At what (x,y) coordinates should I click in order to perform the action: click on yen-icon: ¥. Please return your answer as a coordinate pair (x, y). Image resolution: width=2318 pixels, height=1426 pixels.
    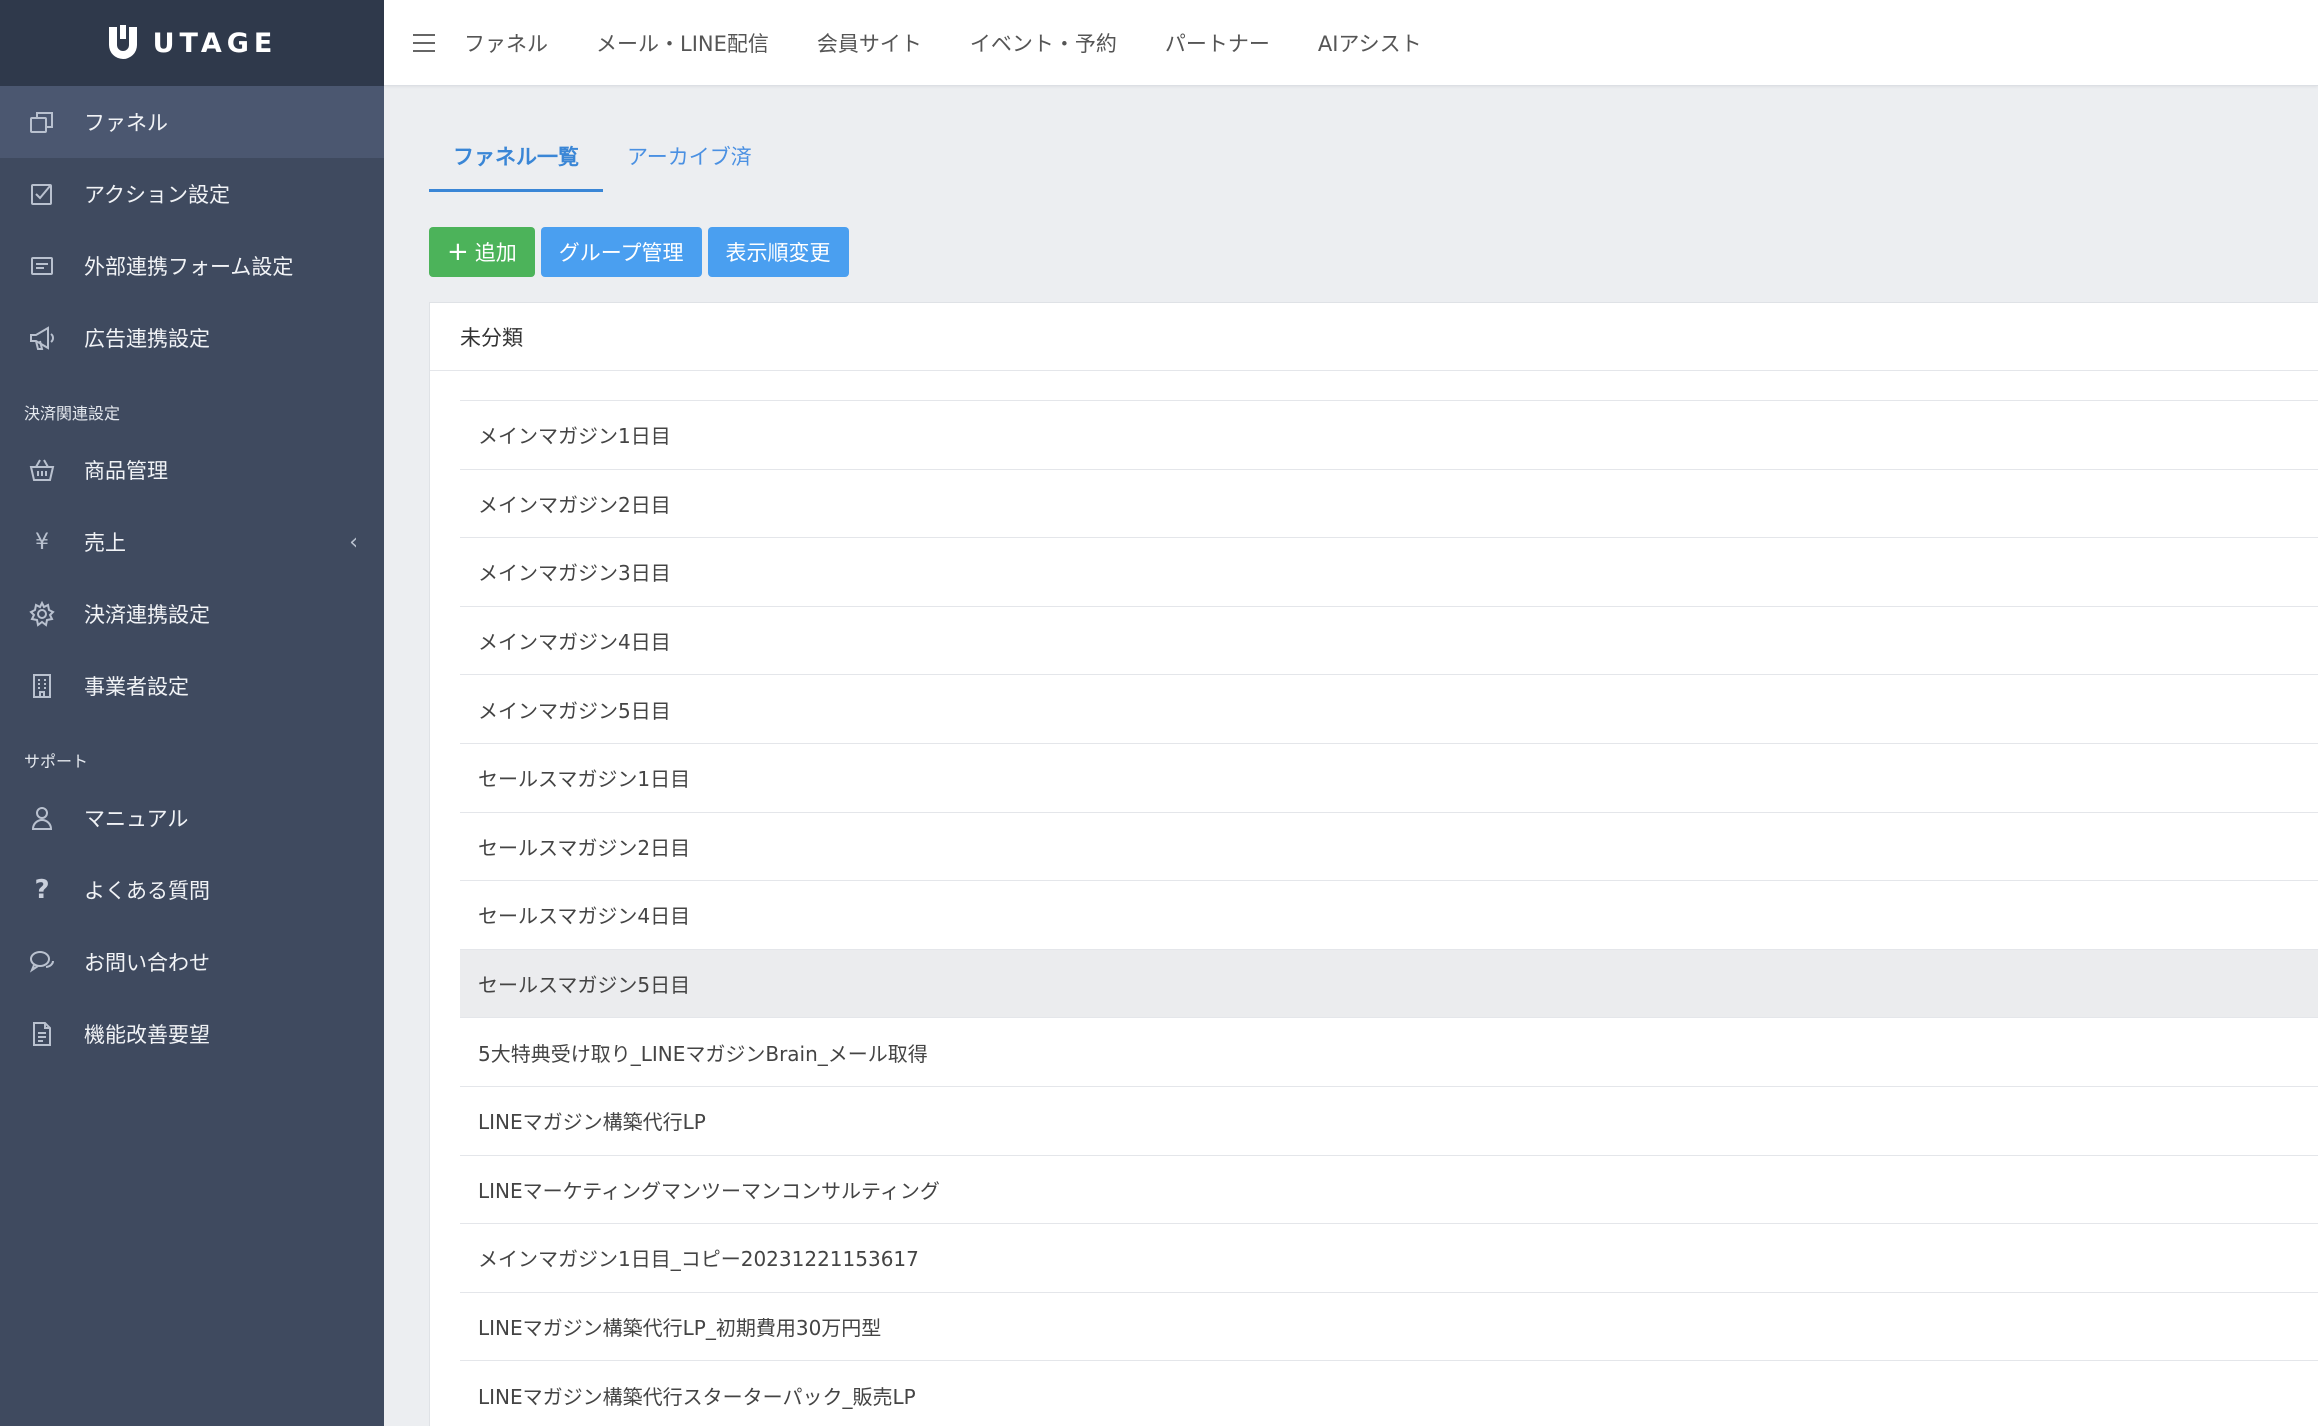
    Looking at the image, I should click on (42, 542).